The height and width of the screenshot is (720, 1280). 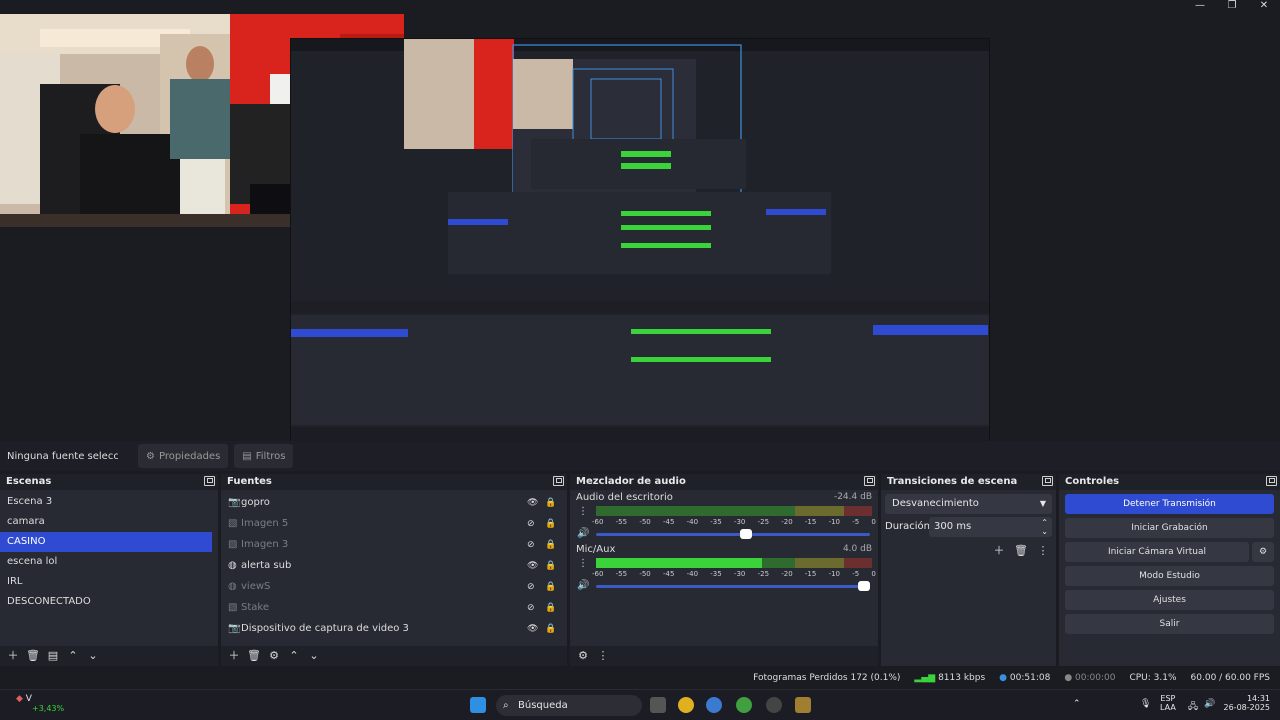 What do you see at coordinates (1169, 624) in the screenshot?
I see `exit-button: Salir` at bounding box center [1169, 624].